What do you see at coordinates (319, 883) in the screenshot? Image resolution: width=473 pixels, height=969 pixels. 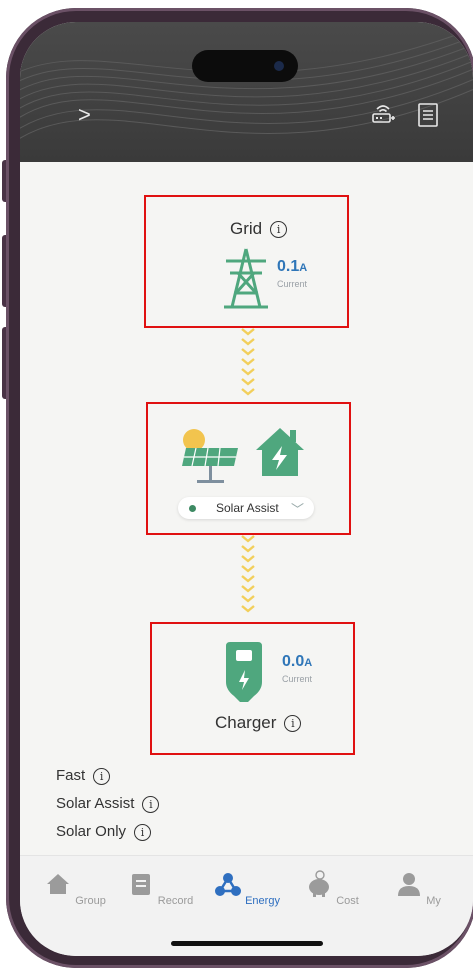 I see `piggy-bank-icon` at bounding box center [319, 883].